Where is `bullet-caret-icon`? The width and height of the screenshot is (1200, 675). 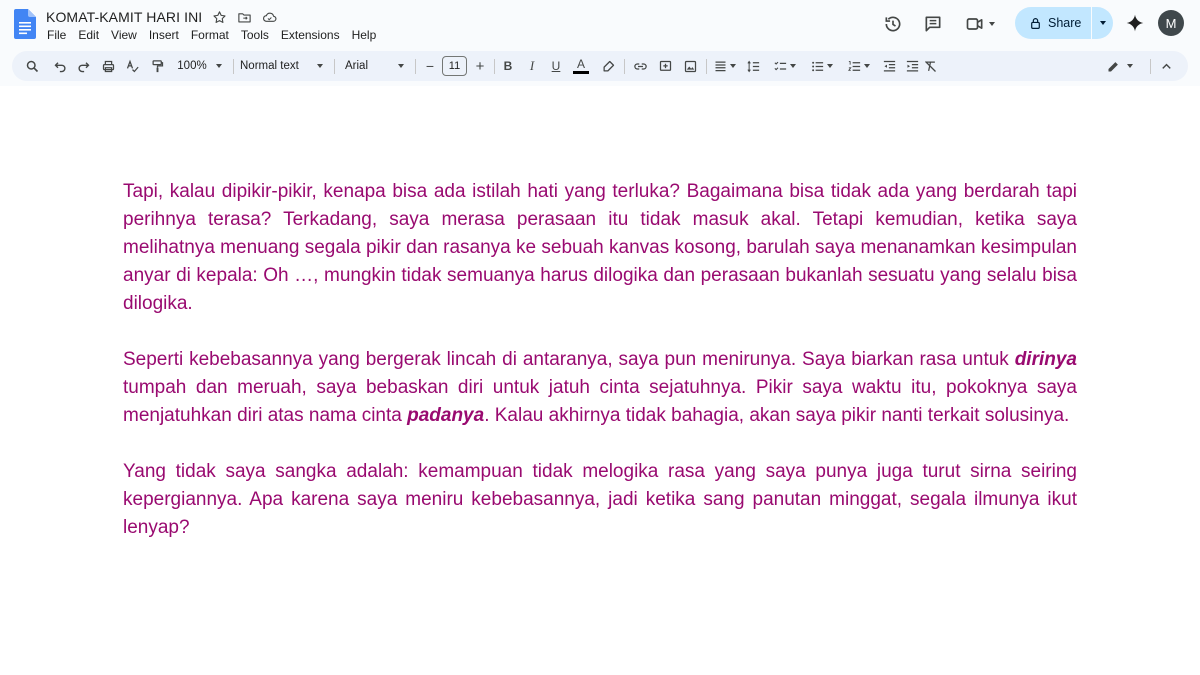
bullet-caret-icon is located at coordinates (829, 66).